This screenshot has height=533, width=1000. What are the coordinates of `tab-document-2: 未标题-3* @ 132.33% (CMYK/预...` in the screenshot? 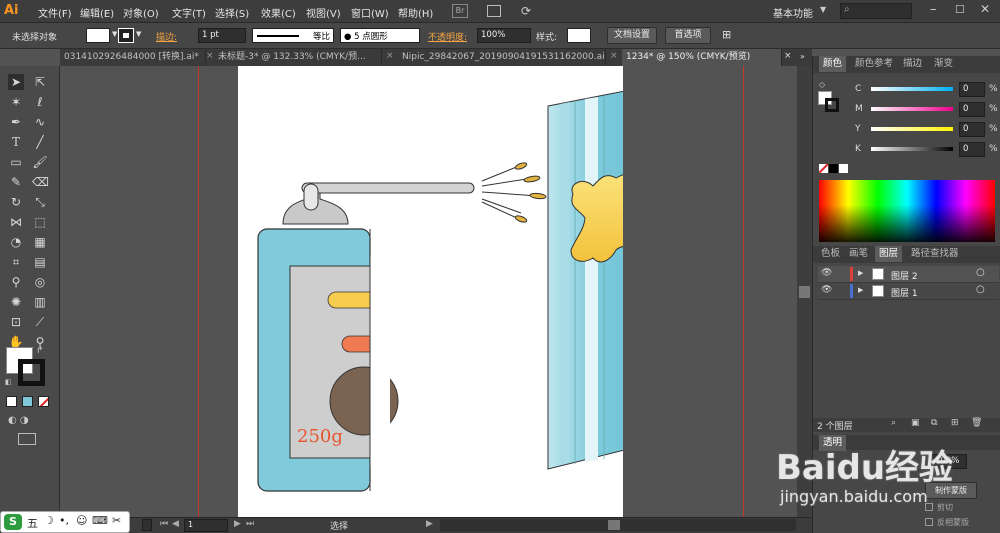 It's located at (298, 57).